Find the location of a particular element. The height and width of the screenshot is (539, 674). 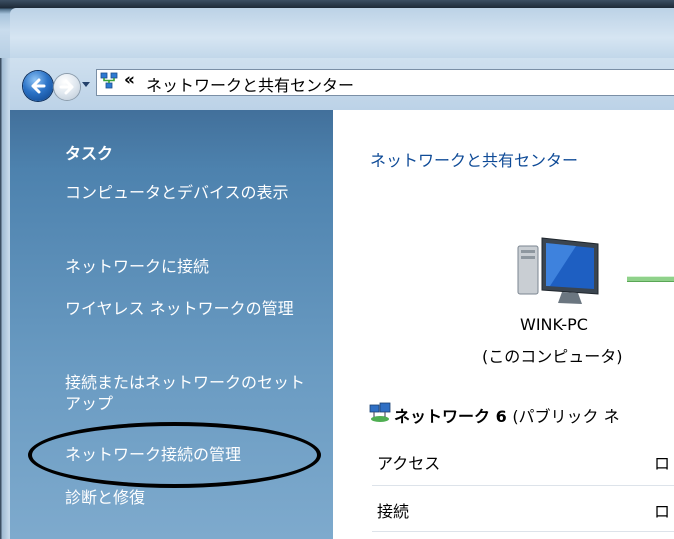

forward-arrow-icon is located at coordinates (66, 87).